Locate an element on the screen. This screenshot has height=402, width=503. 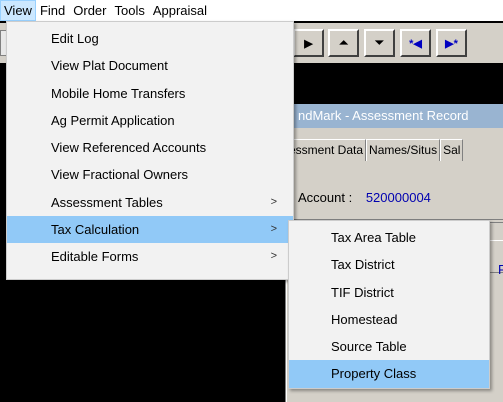
menu-item-edit-log: Edit Log is located at coordinates (150, 38).